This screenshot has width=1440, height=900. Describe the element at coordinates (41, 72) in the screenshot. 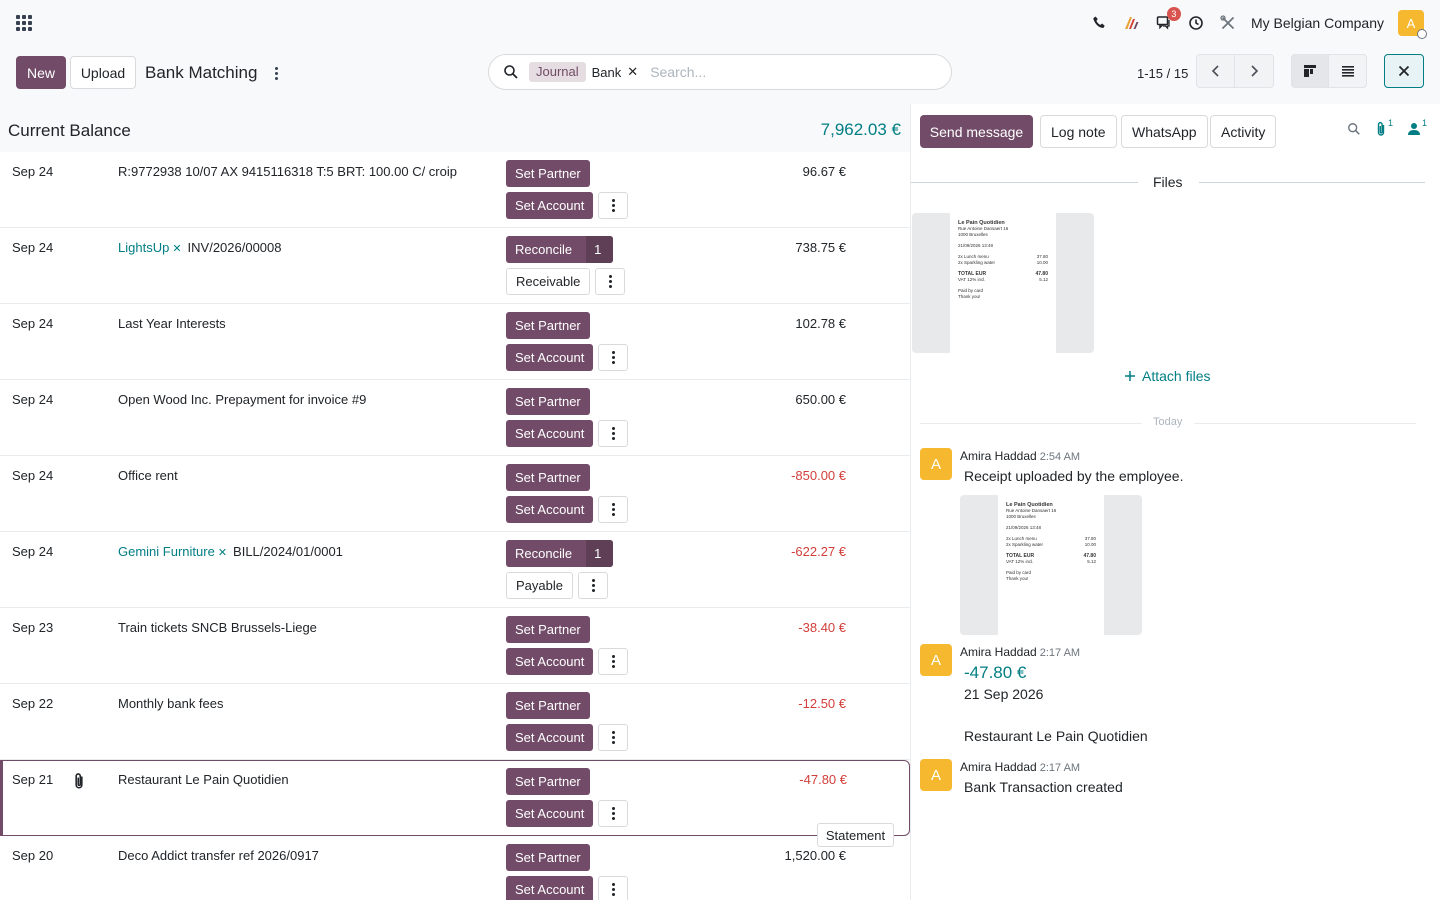

I see `new-button: New` at that location.